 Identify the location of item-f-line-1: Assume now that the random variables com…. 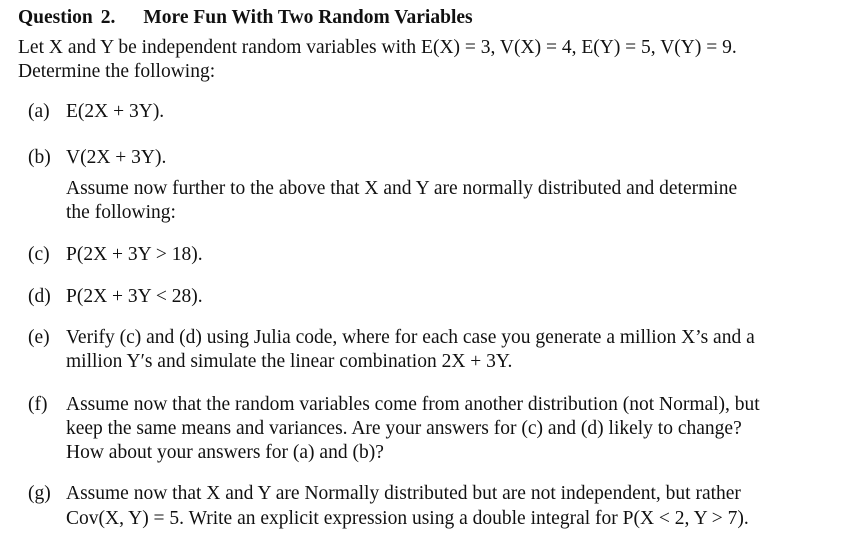
(413, 404).